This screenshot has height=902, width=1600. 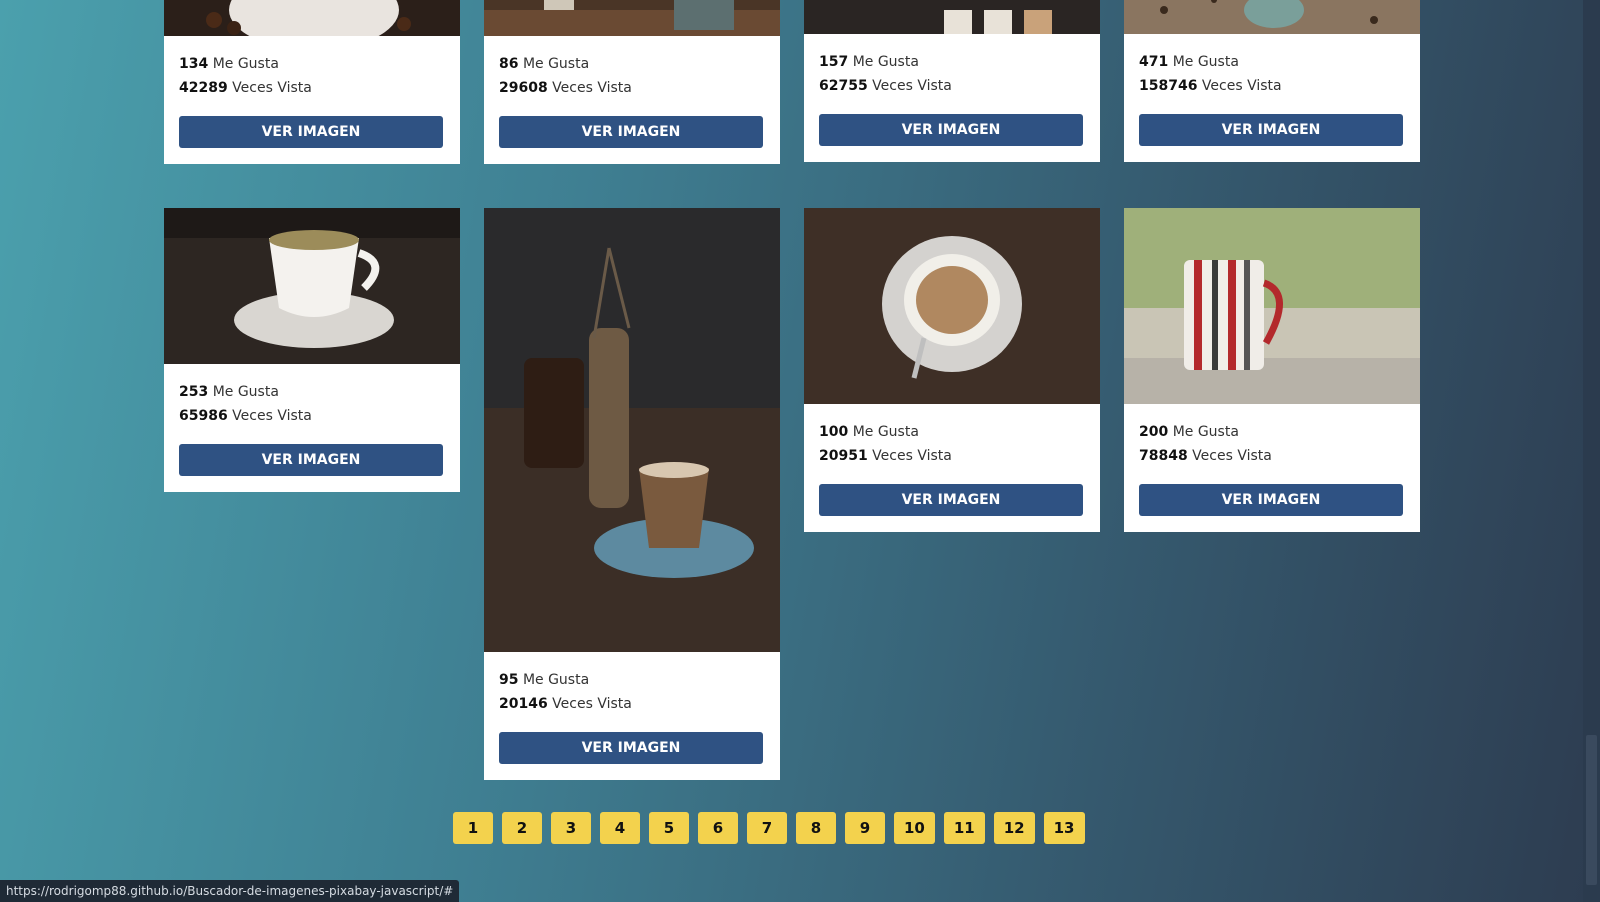 What do you see at coordinates (632, 430) in the screenshot?
I see `latte-vase-image` at bounding box center [632, 430].